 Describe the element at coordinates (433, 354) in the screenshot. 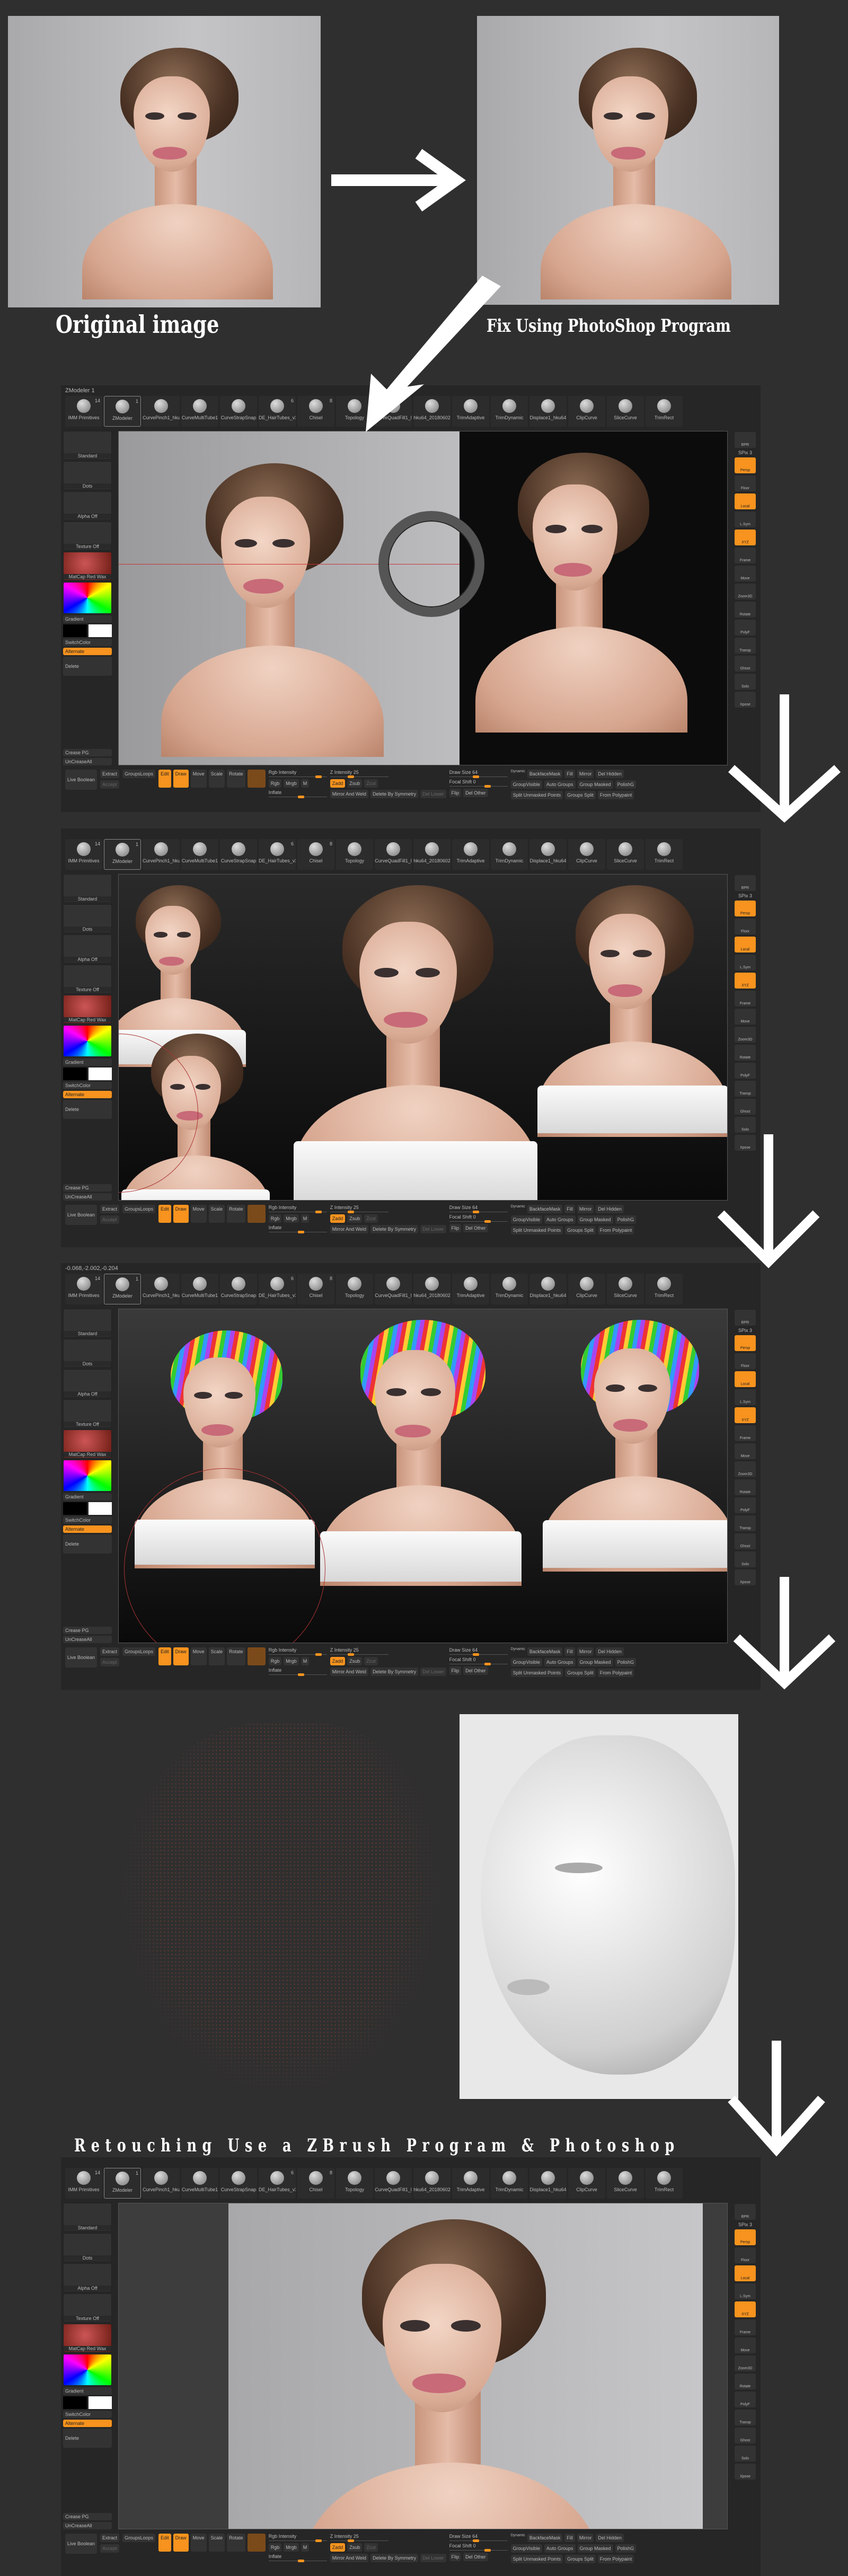

I see `arrow-diagonal-icon` at that location.